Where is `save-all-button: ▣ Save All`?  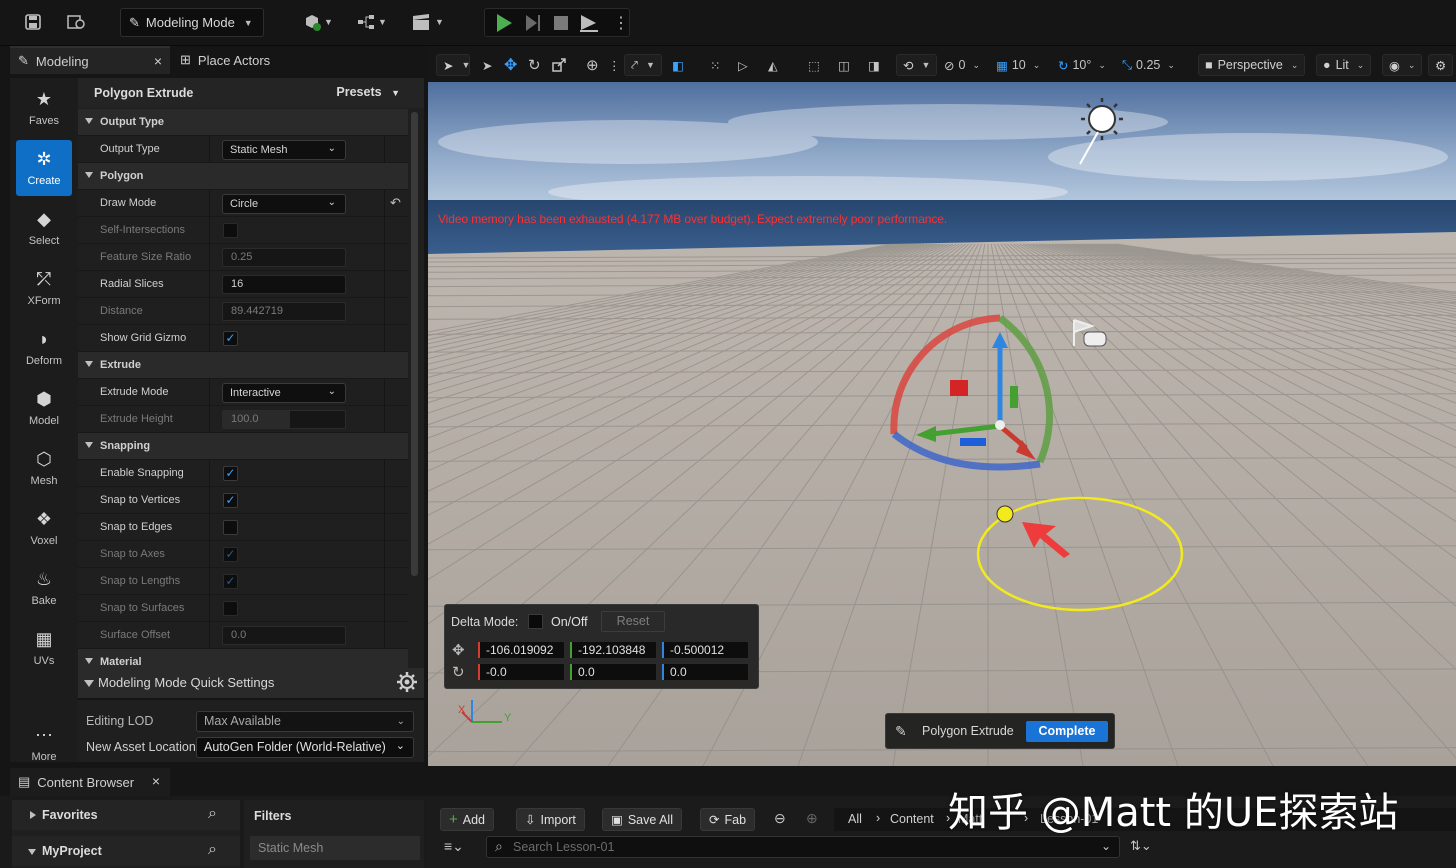 save-all-button: ▣ Save All is located at coordinates (642, 819).